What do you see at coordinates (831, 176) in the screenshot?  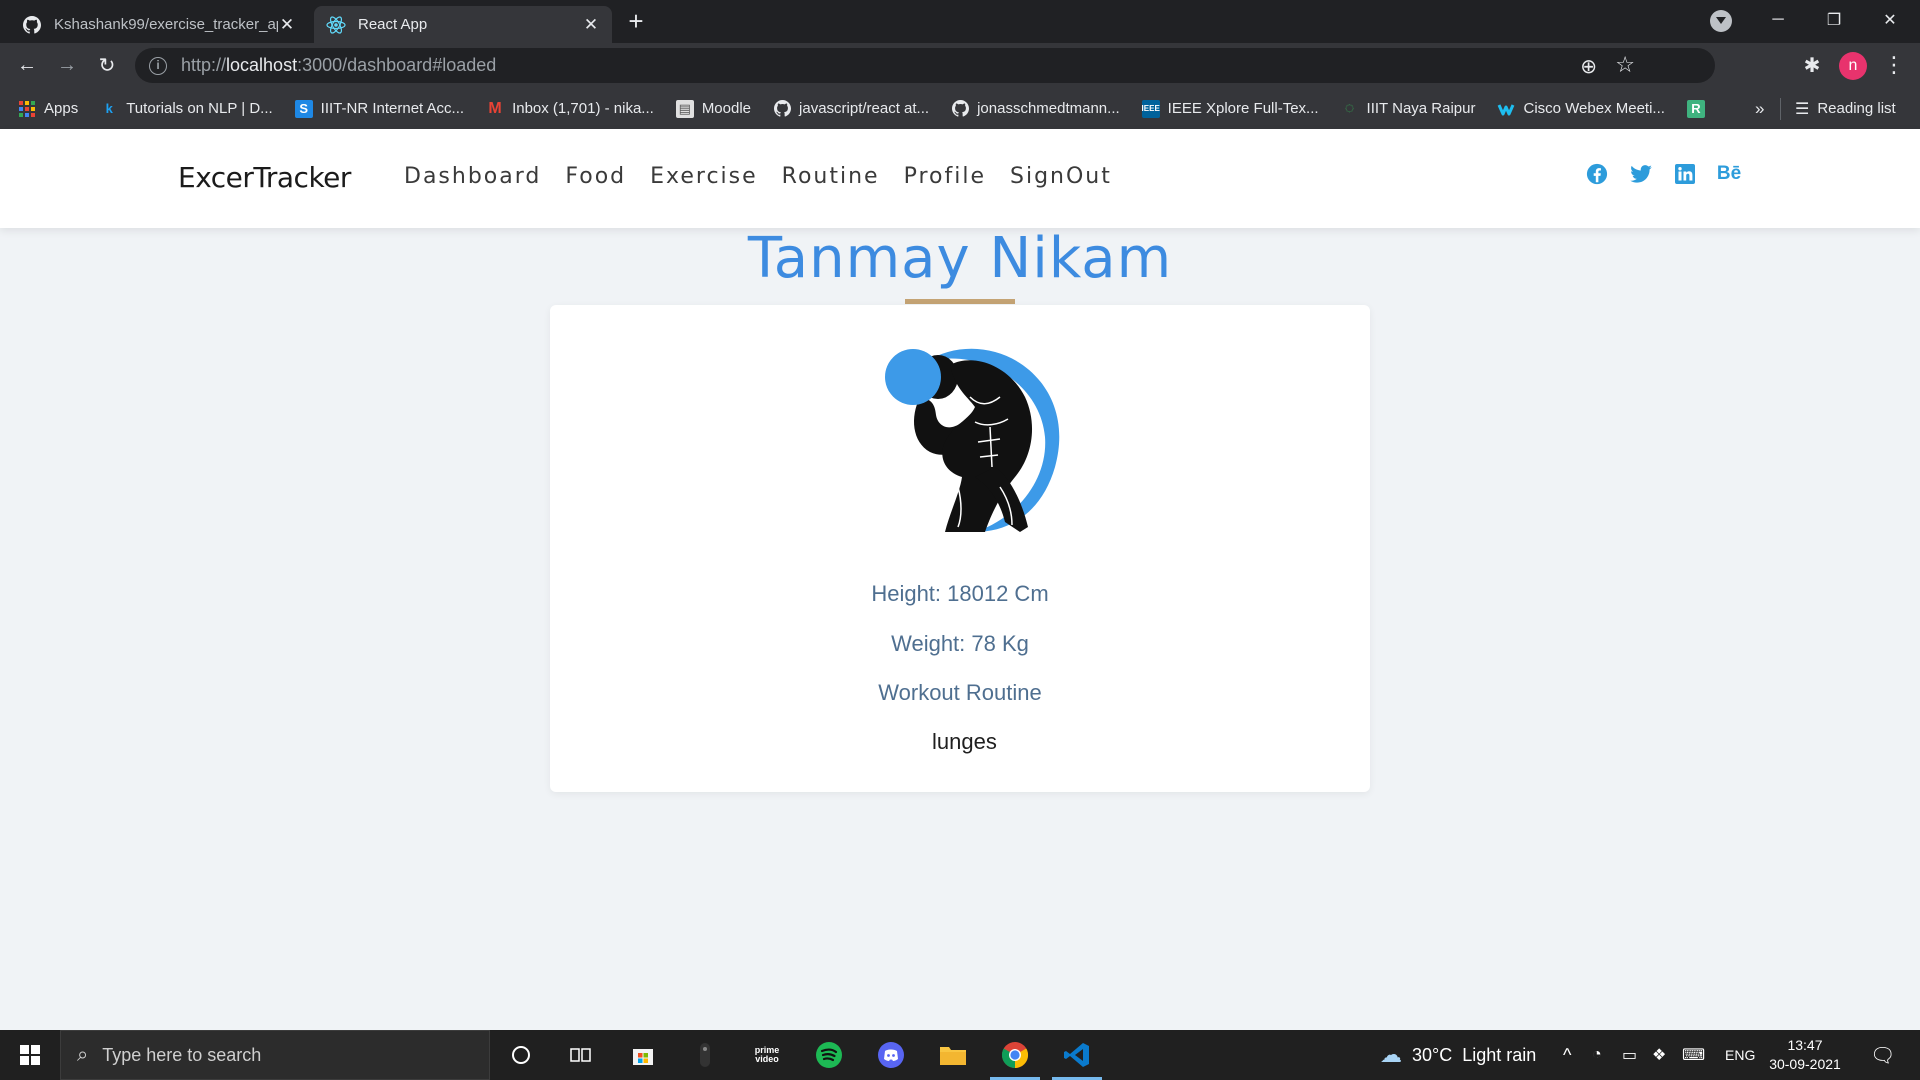 I see `nav-routine: Routine` at bounding box center [831, 176].